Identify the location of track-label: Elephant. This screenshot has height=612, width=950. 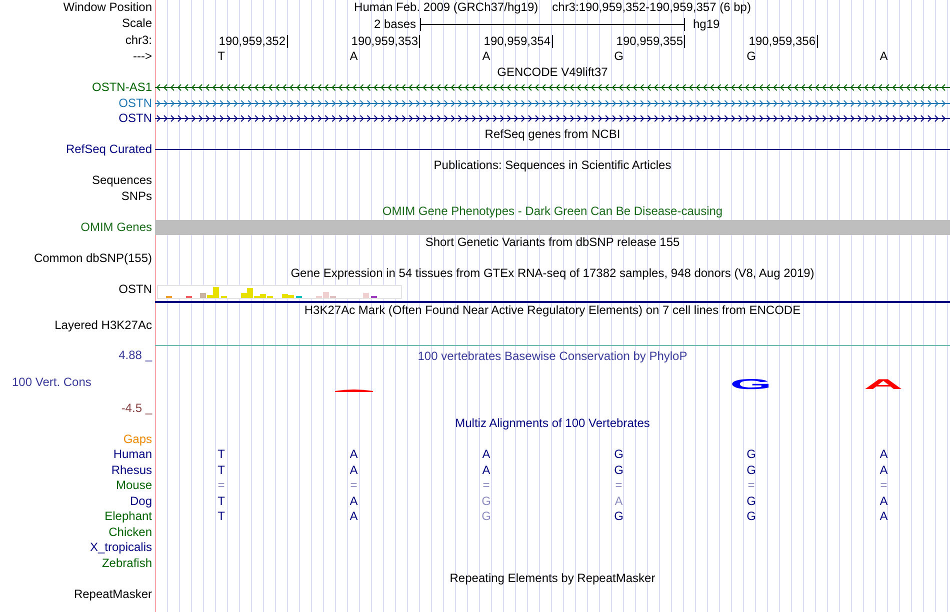
(128, 516).